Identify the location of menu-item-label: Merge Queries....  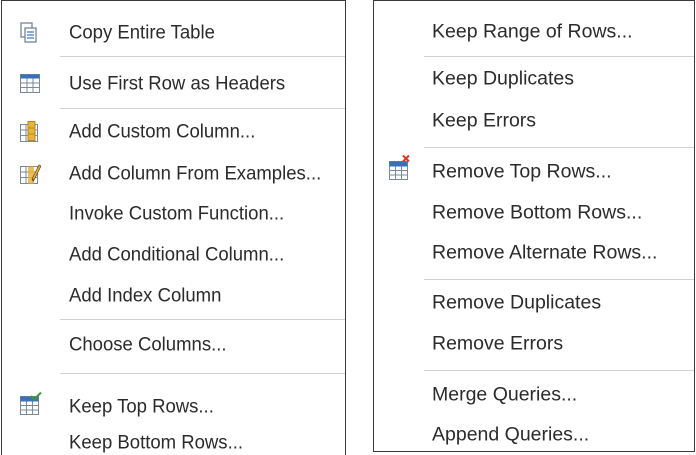
(505, 394).